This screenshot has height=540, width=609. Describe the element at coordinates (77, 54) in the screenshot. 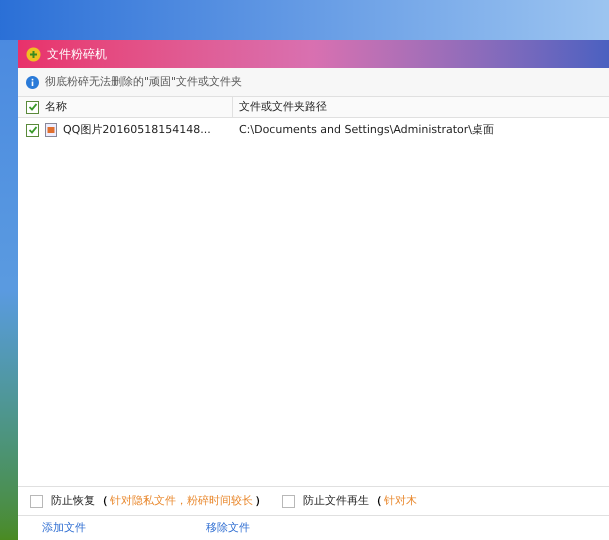

I see `window-title: 文件粉碎机` at that location.